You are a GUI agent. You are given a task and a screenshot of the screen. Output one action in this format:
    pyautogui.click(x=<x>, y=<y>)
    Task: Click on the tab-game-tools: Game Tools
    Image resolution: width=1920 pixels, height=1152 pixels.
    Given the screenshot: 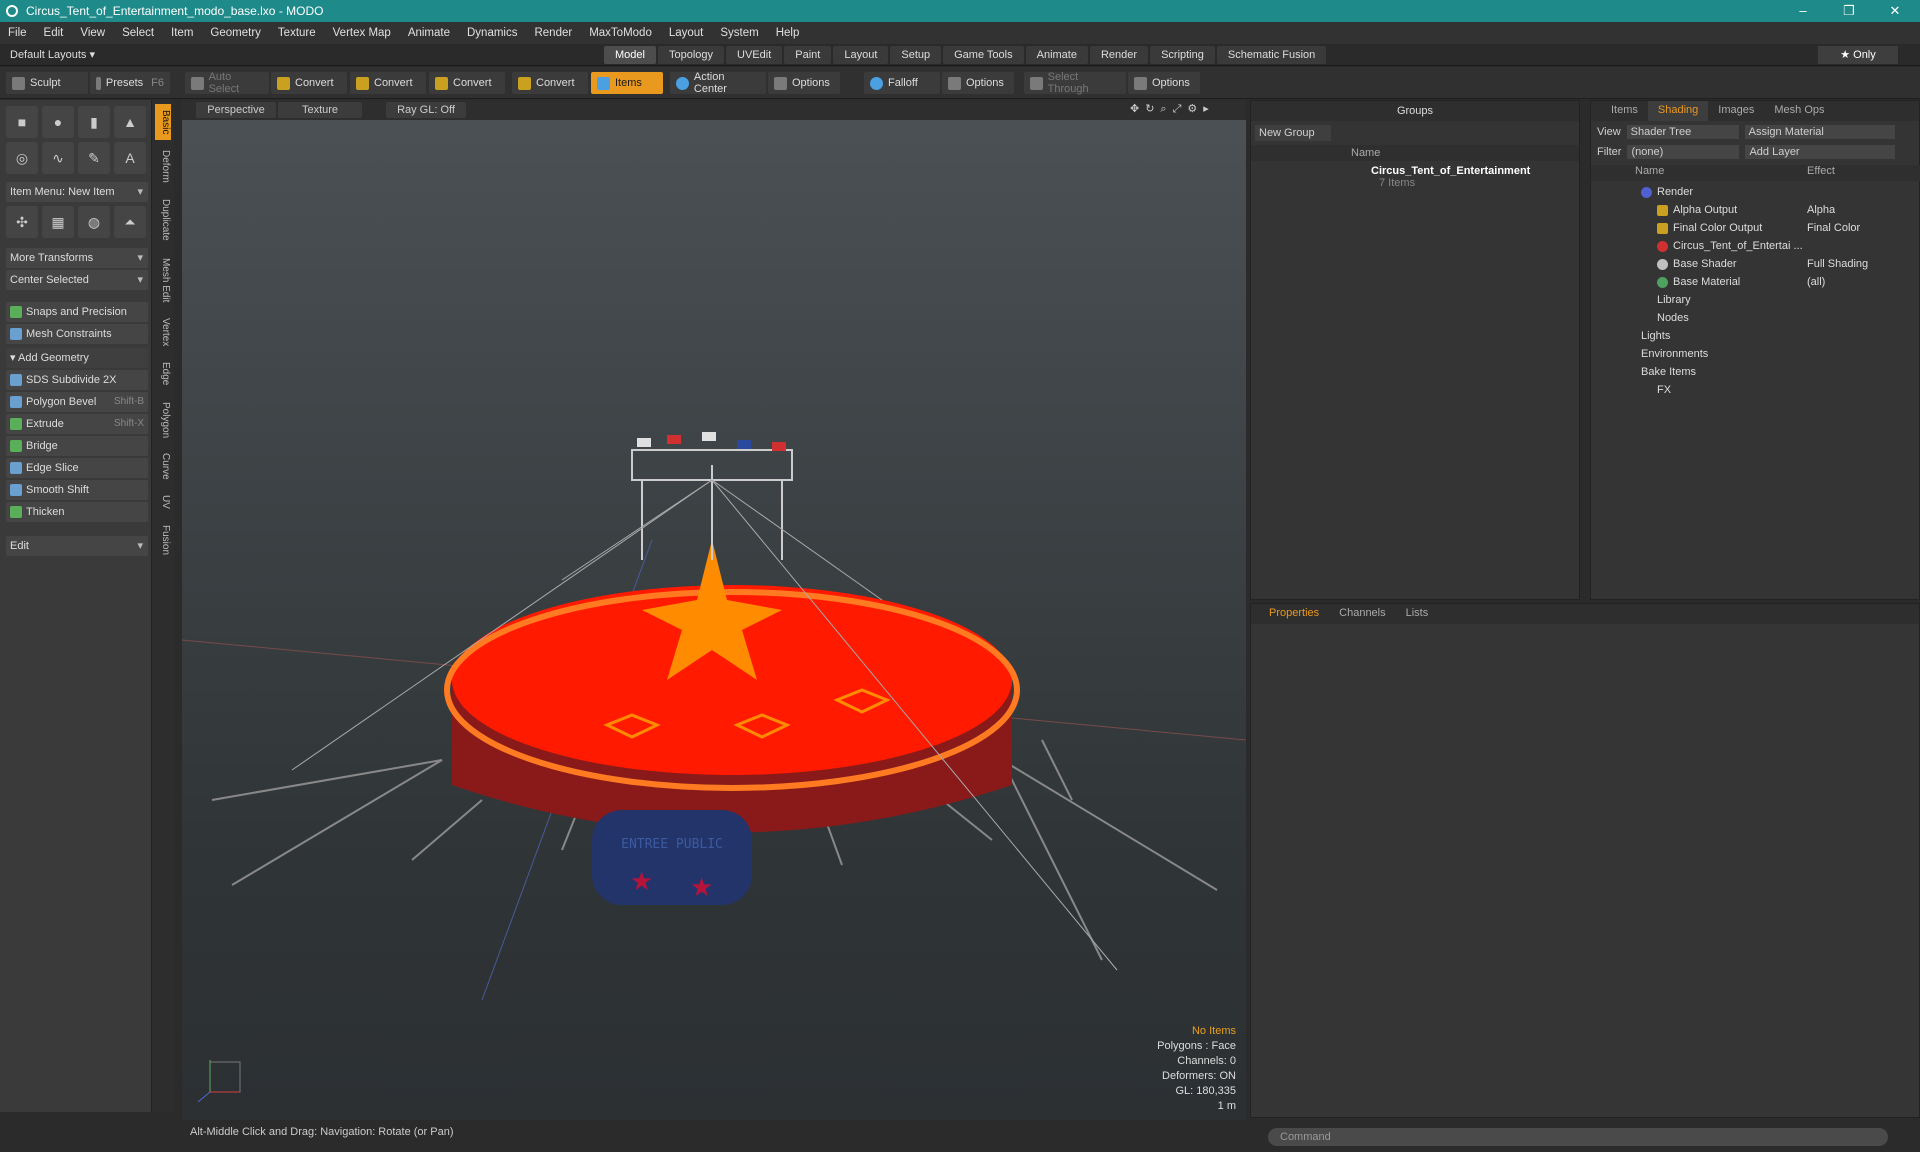 What is the action you would take?
    pyautogui.click(x=983, y=55)
    